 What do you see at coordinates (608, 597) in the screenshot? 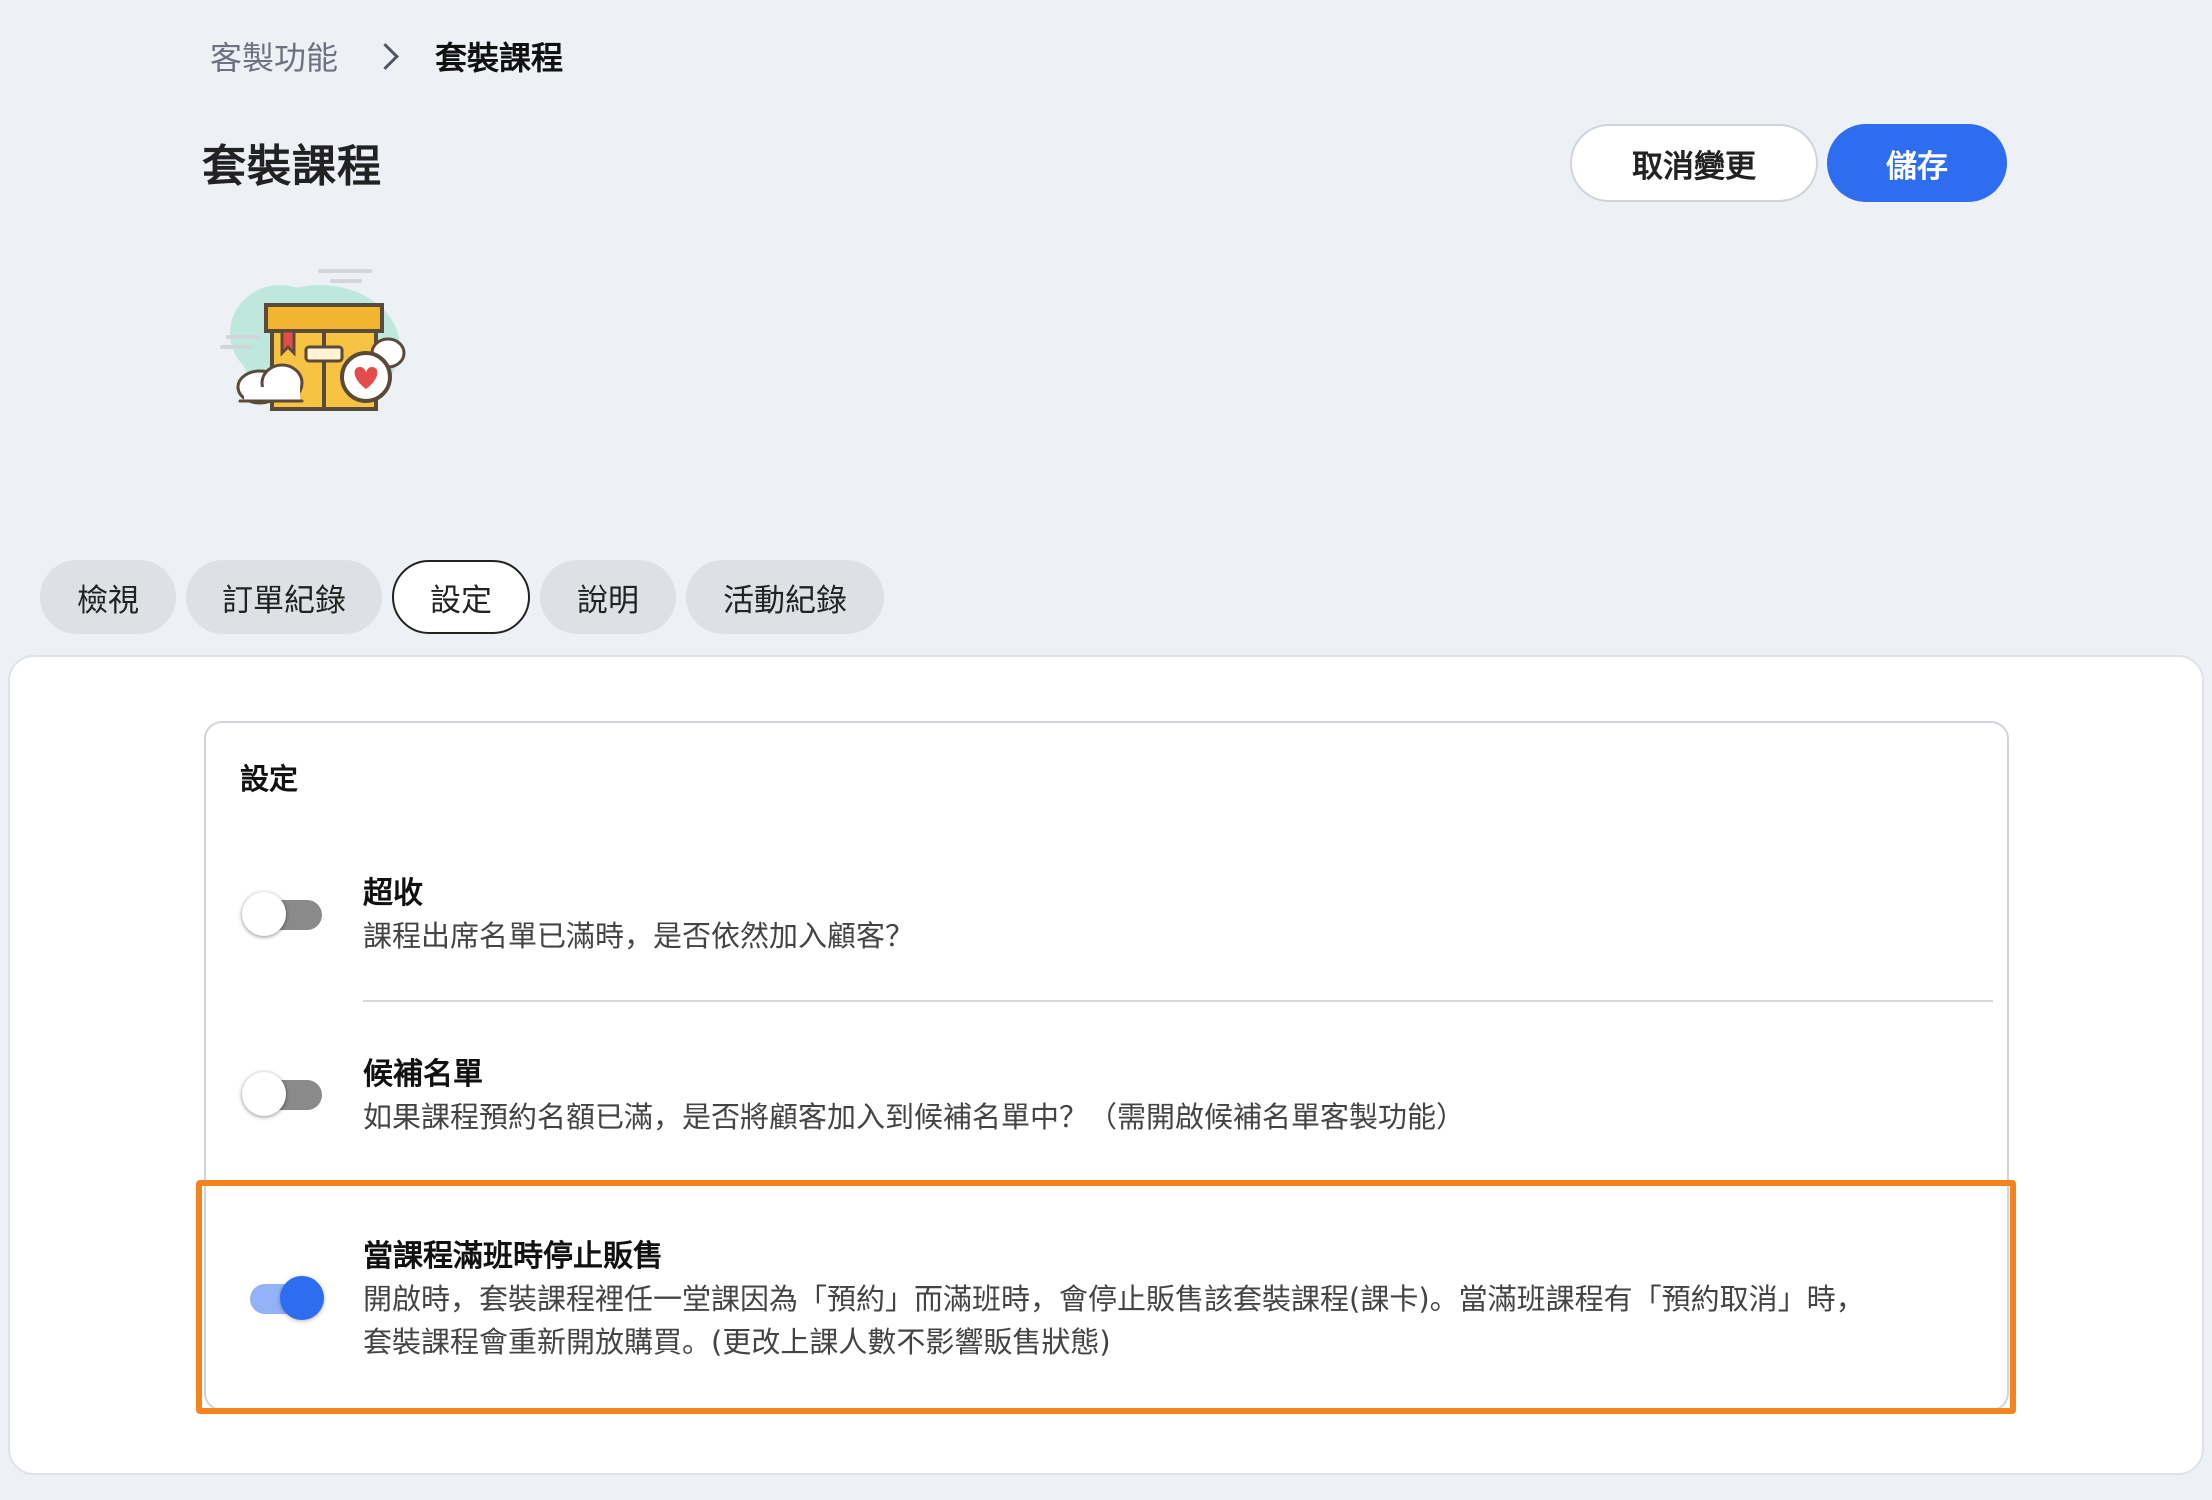
I see `tab-description: 說明` at bounding box center [608, 597].